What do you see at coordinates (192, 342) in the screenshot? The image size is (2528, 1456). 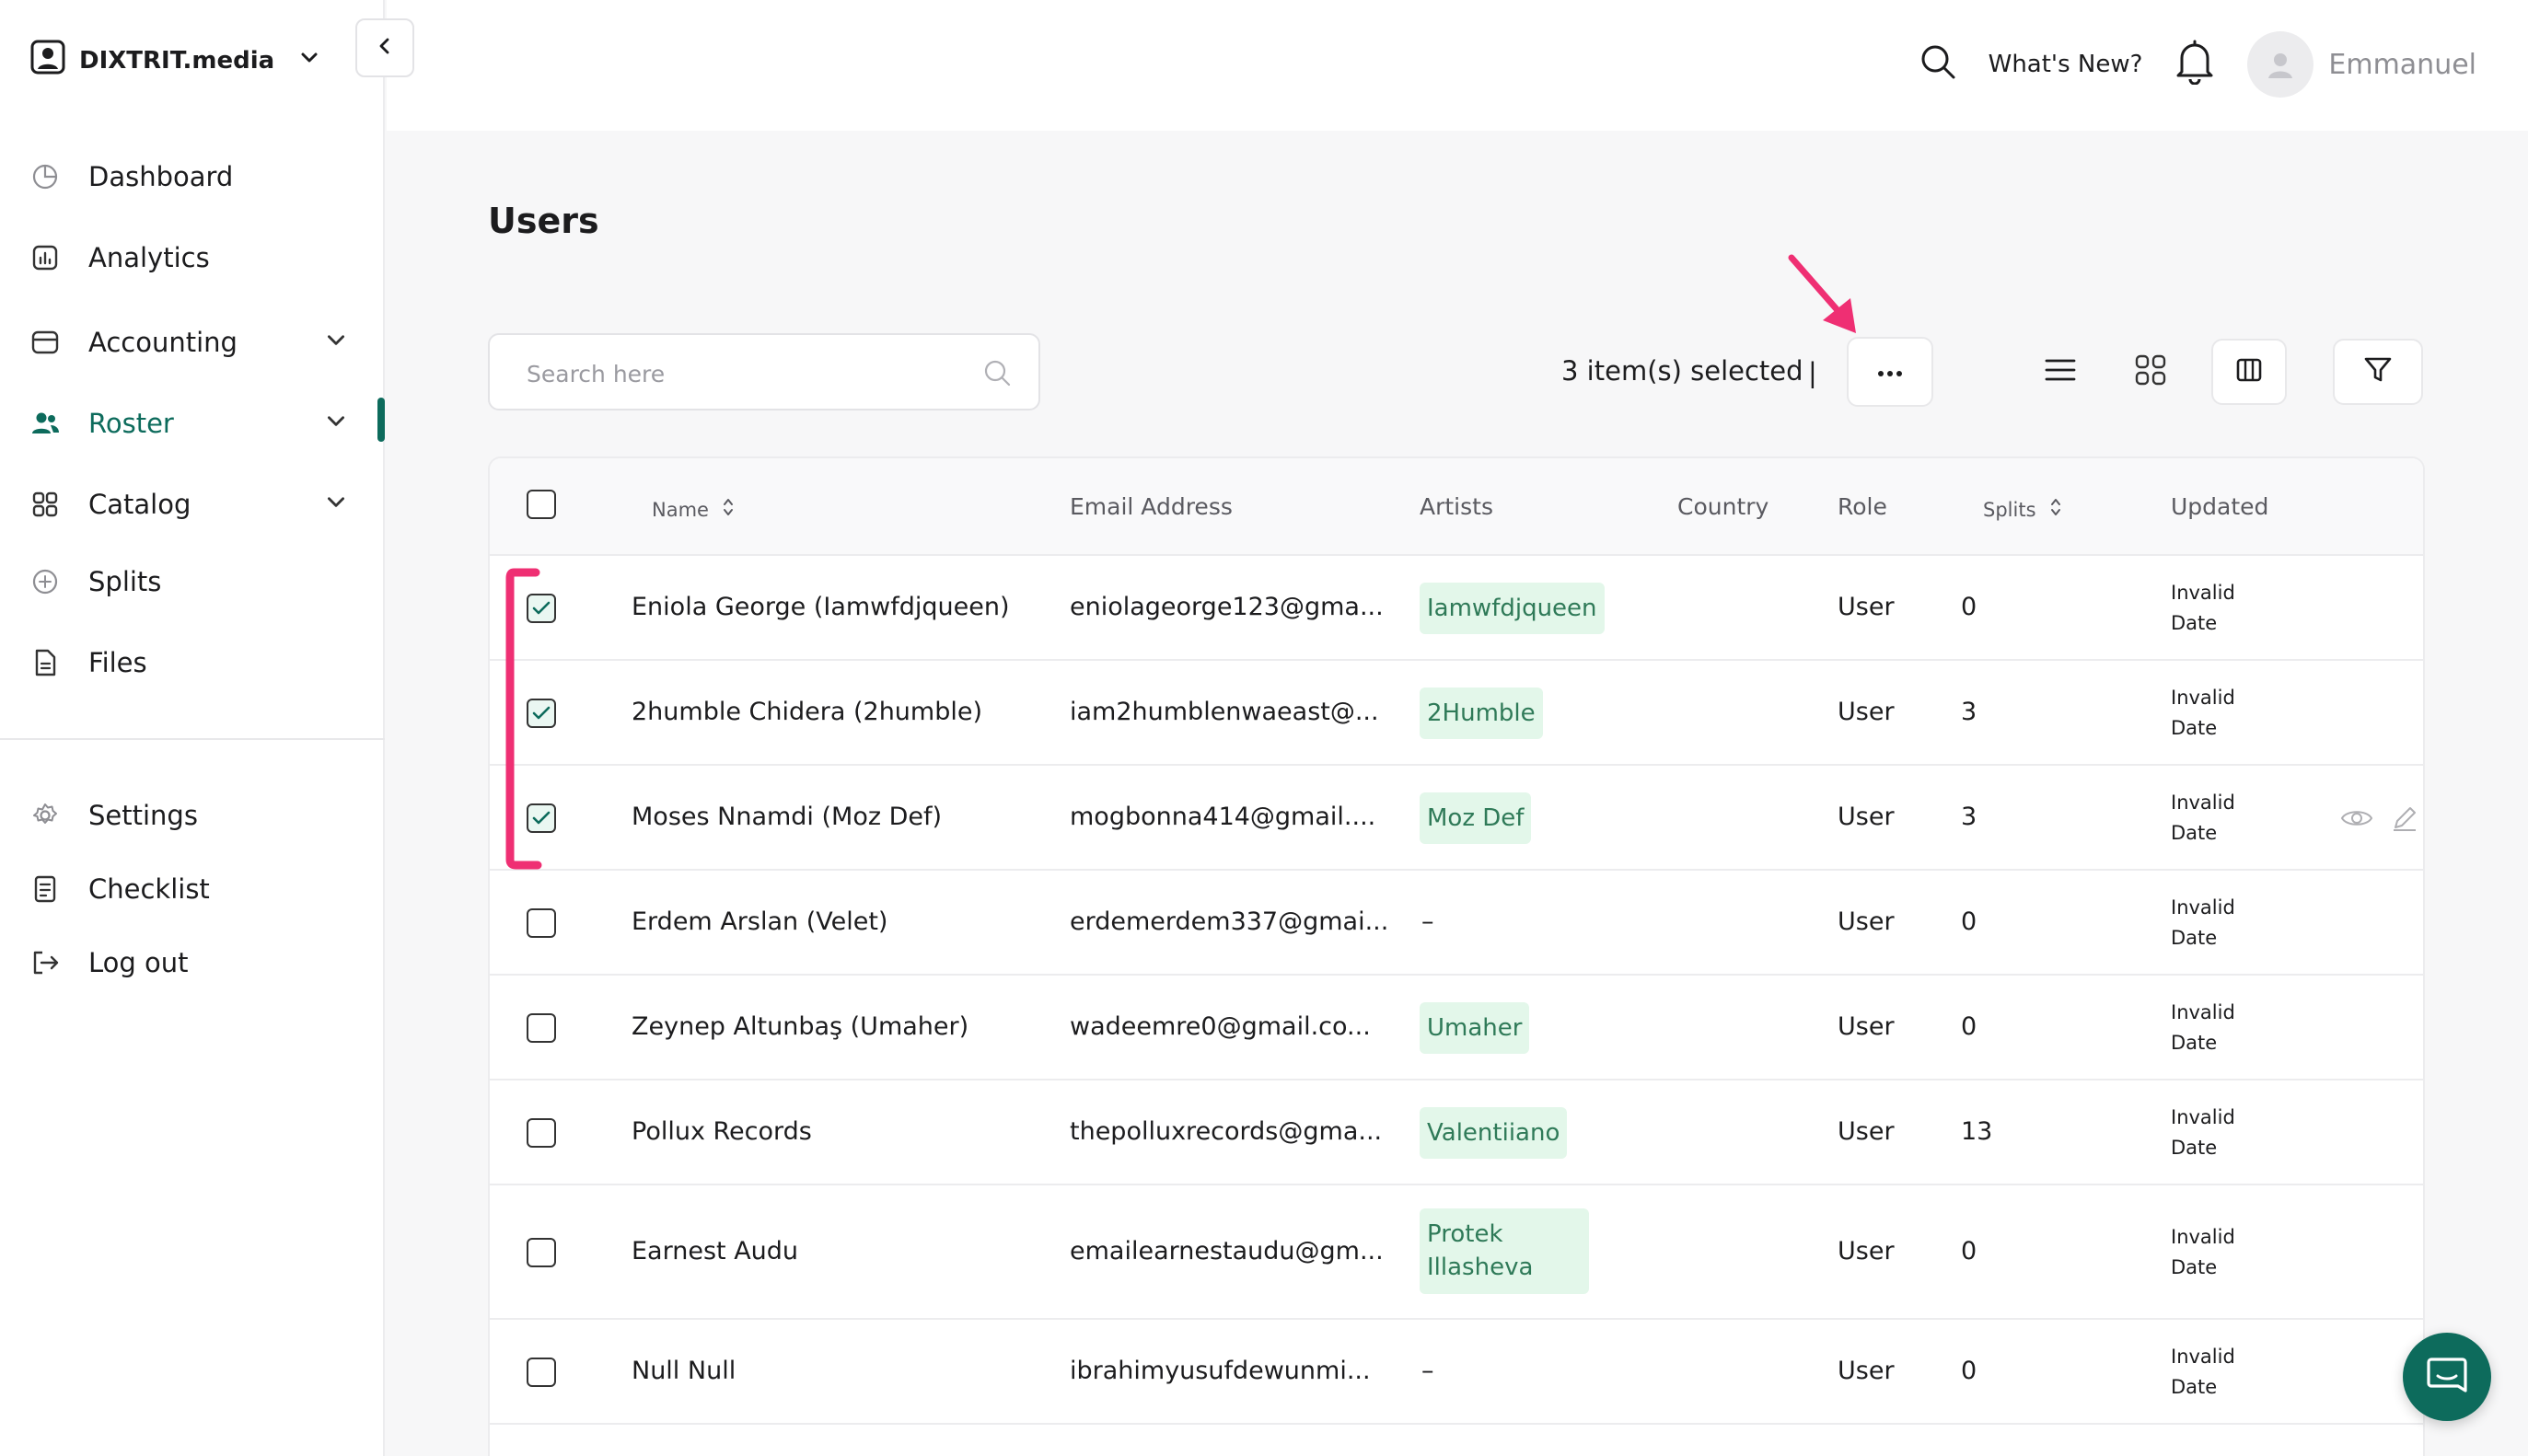 I see `sidebar-item-accounting: Accounting` at bounding box center [192, 342].